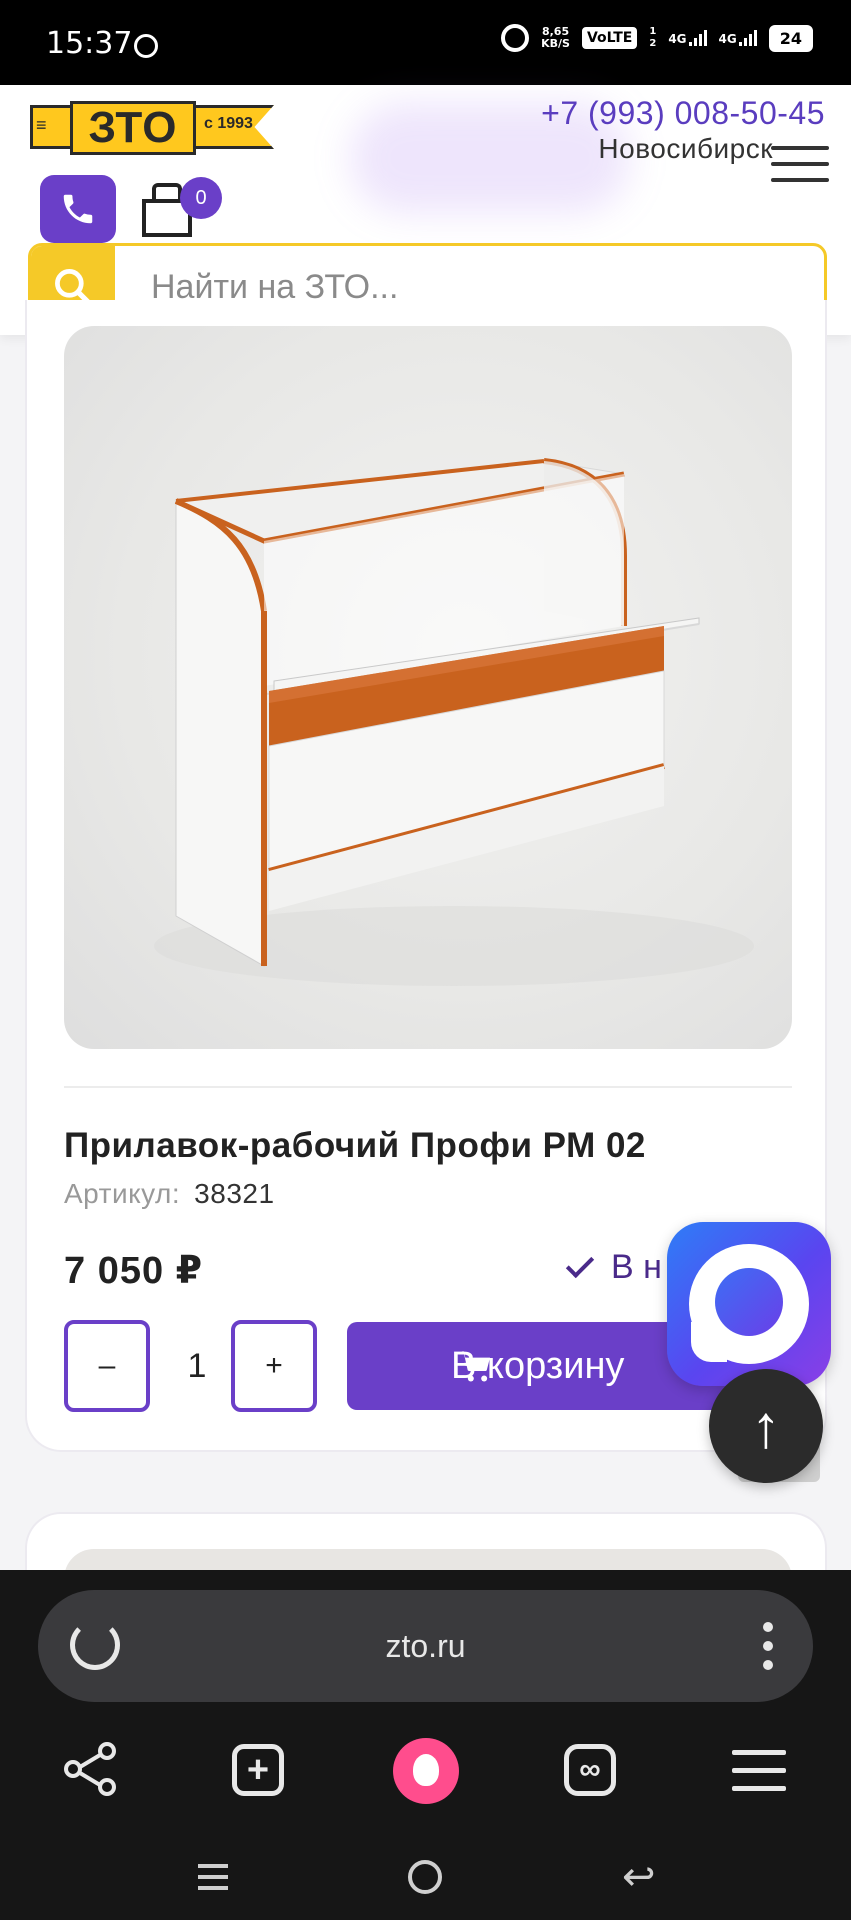 The width and height of the screenshot is (851, 1920). I want to click on address-bar: zto.ru, so click(425, 1646).